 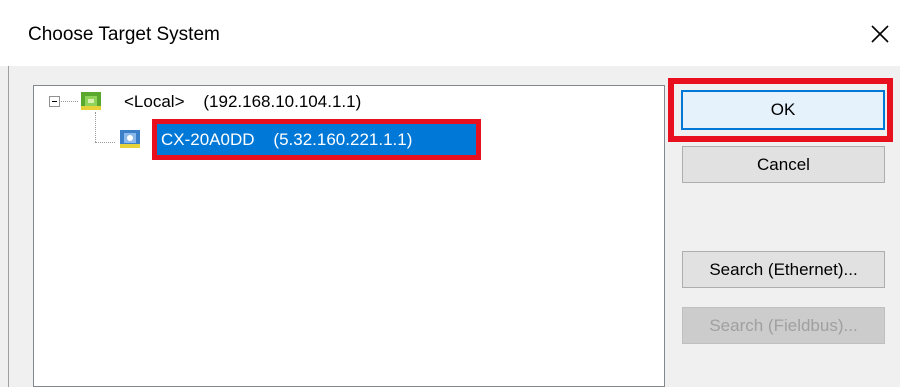 I want to click on tree-item-cx-20a0dd: CX-20A0DD (5.32.160.221.1.1), so click(x=316, y=139).